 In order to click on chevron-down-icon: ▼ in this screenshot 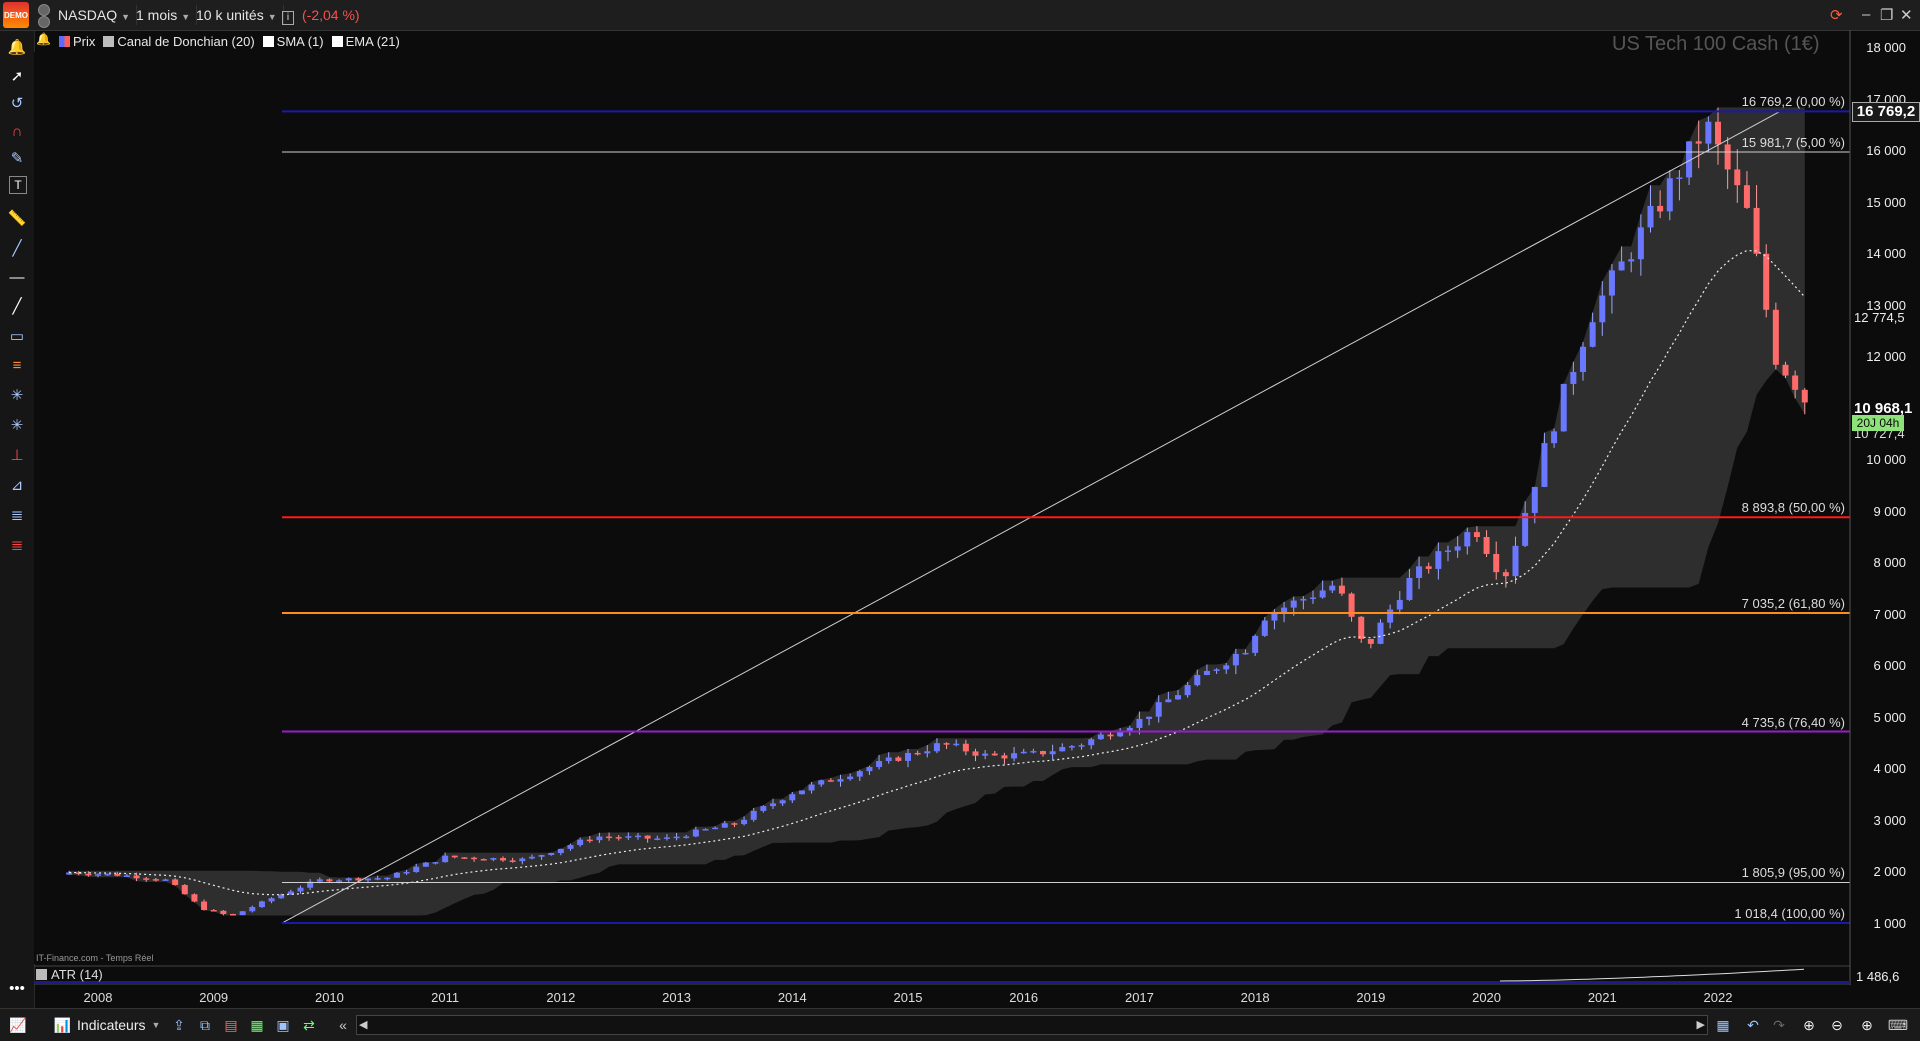, I will do `click(156, 1025)`.